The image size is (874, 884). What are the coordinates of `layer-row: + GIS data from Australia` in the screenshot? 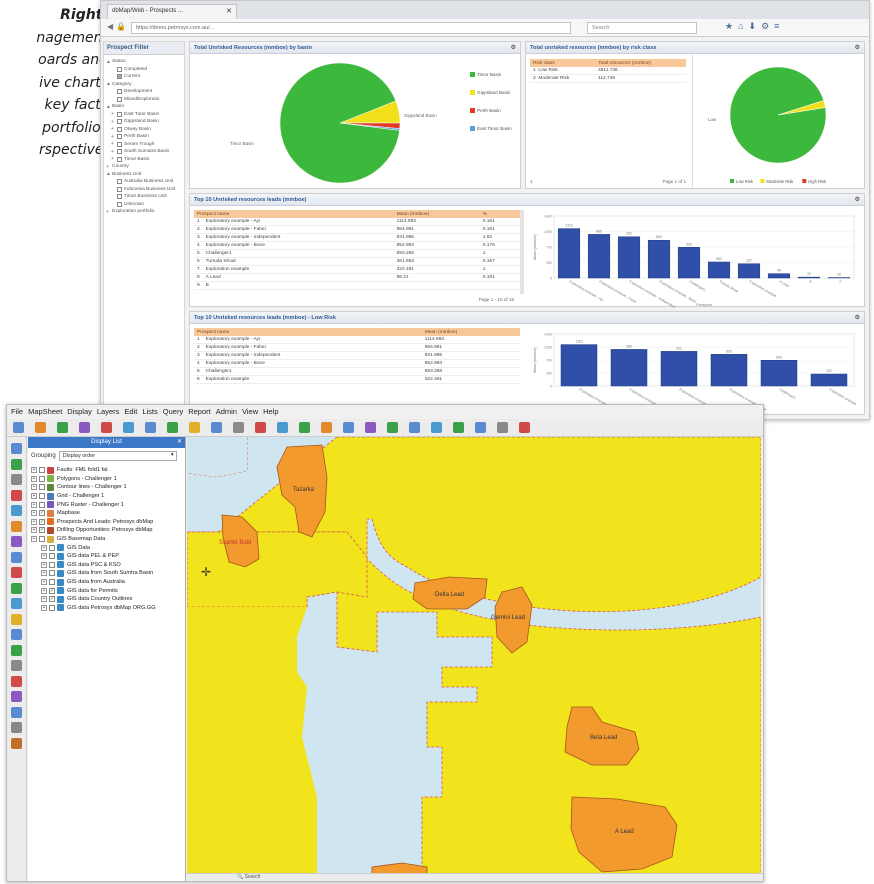 It's located at (106, 582).